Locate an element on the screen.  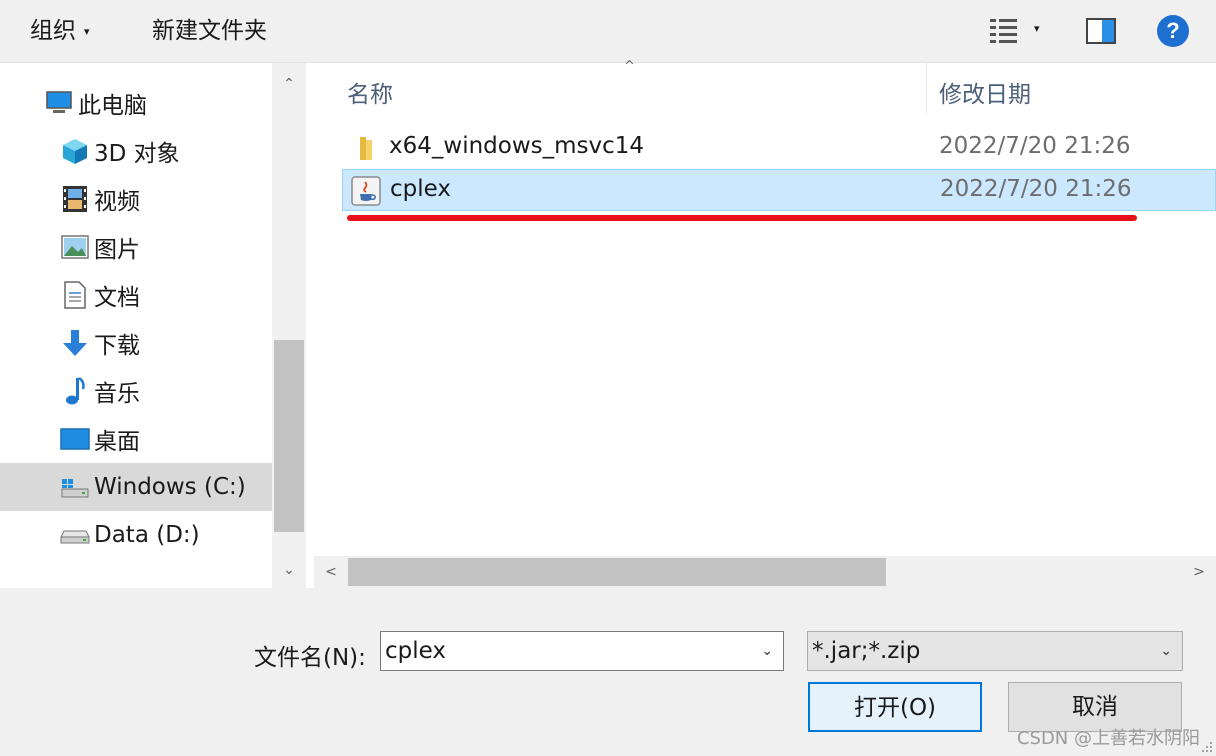
folder-icon is located at coordinates (366, 148).